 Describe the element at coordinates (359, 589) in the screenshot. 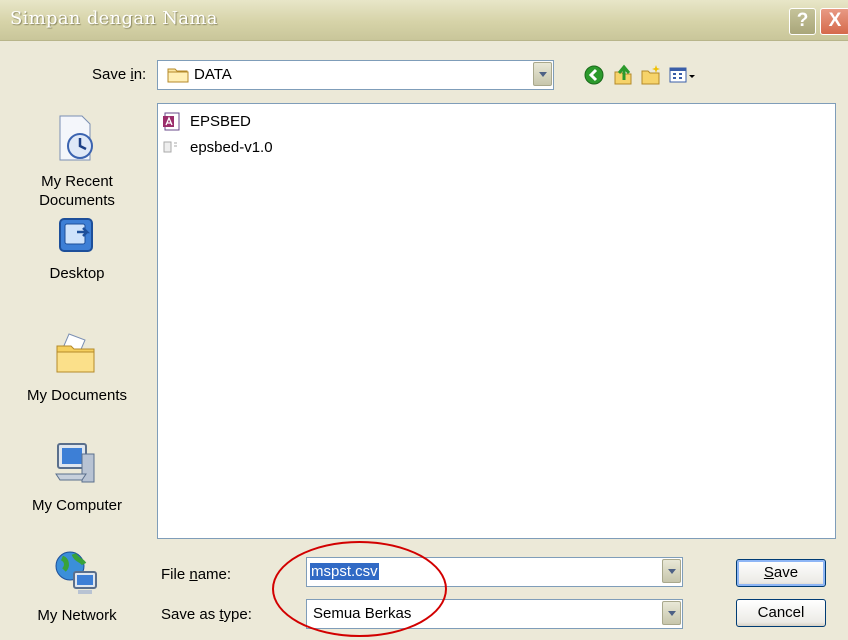

I see `annotation-ellipse` at that location.